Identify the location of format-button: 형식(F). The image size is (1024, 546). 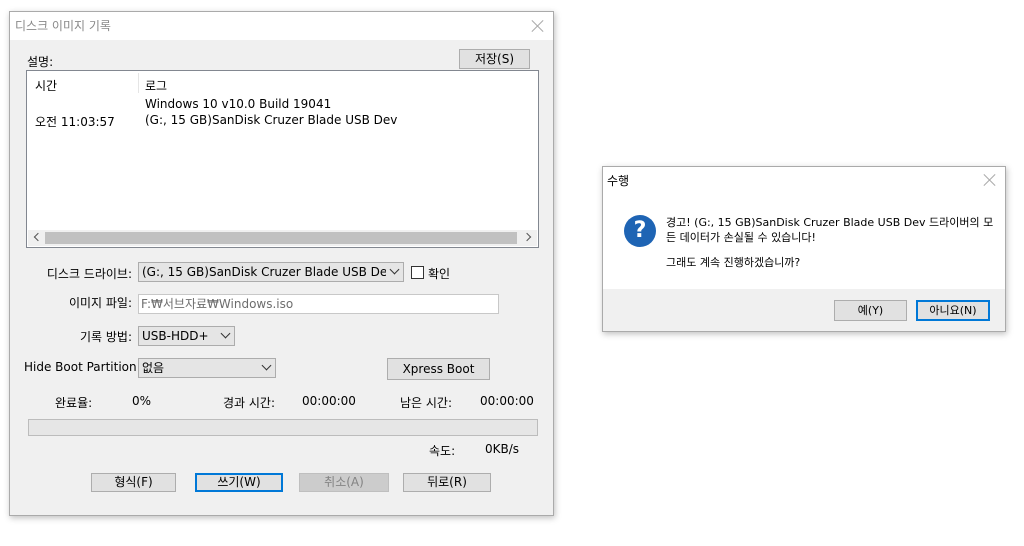
(133, 482).